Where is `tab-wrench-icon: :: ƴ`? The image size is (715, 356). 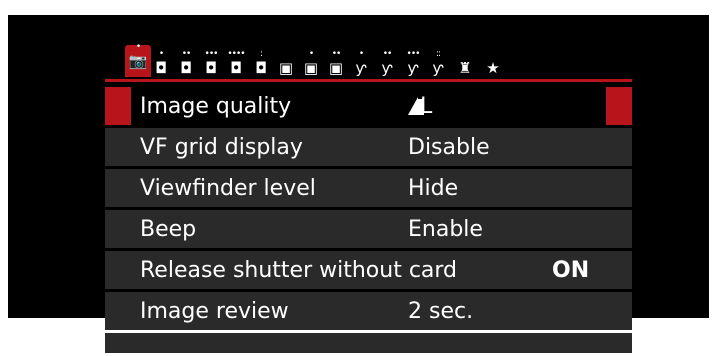 tab-wrench-icon: :: ƴ is located at coordinates (438, 63).